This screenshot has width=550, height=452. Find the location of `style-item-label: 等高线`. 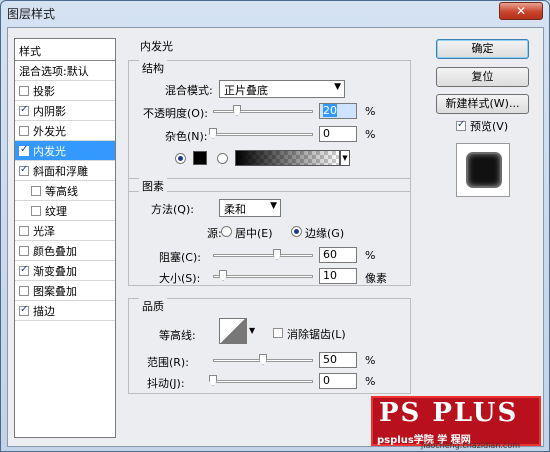

style-item-label: 等高线 is located at coordinates (61, 191).